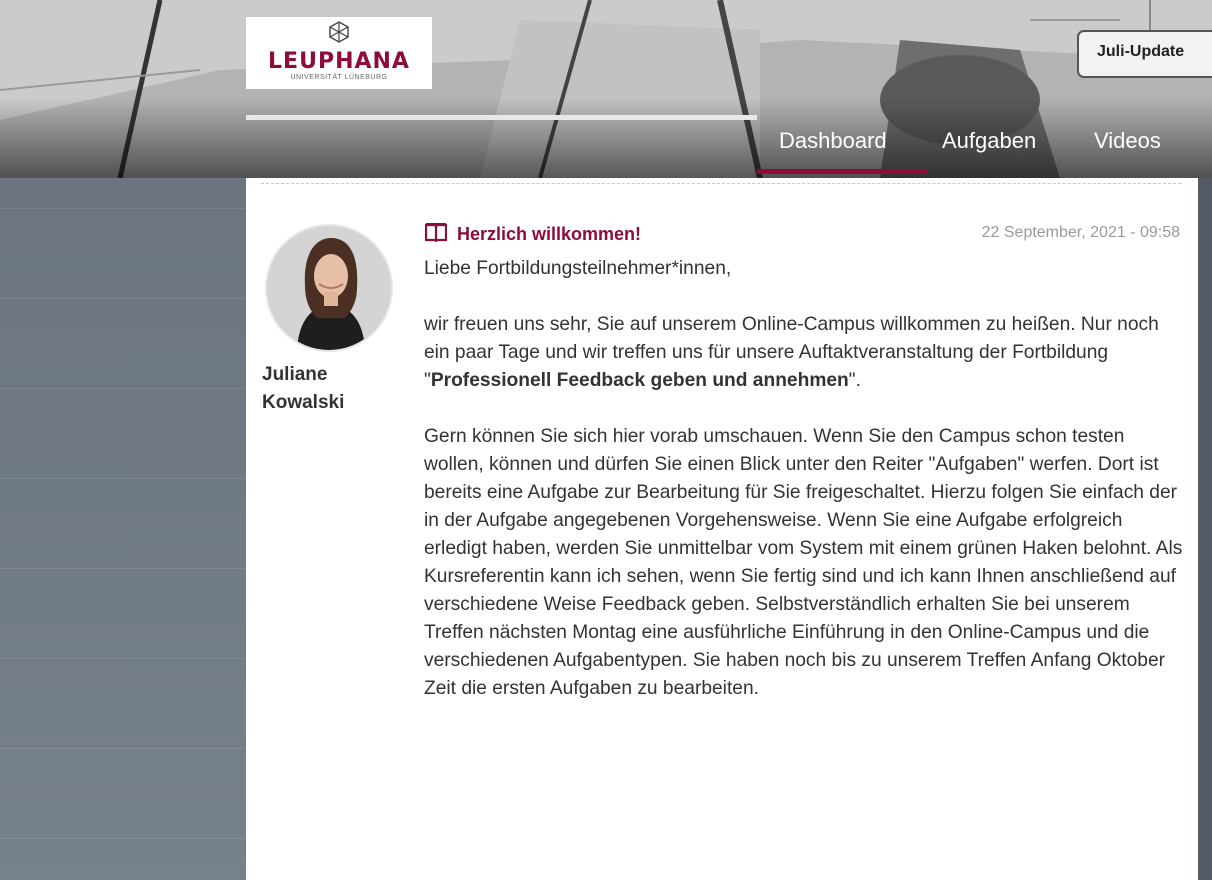  Describe the element at coordinates (1205, 529) in the screenshot. I see `right-edge` at that location.